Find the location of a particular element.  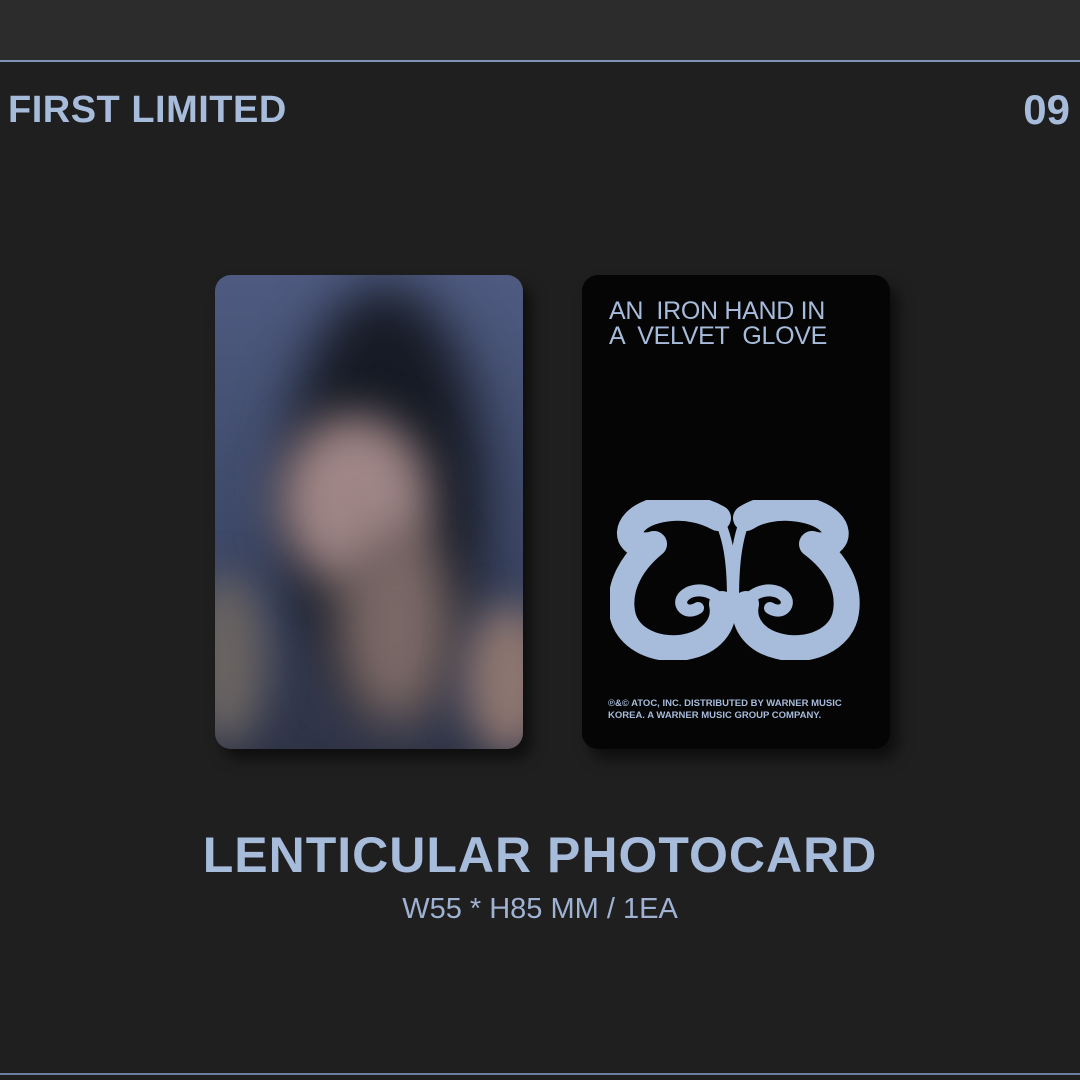

album-title-line1: AN IRON HAND IN is located at coordinates (717, 311).